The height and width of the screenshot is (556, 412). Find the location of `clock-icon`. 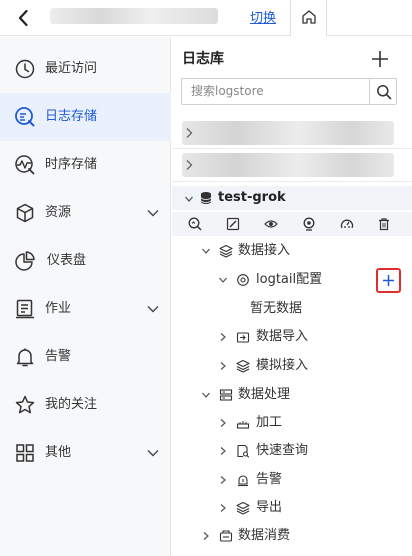

clock-icon is located at coordinates (25, 69).